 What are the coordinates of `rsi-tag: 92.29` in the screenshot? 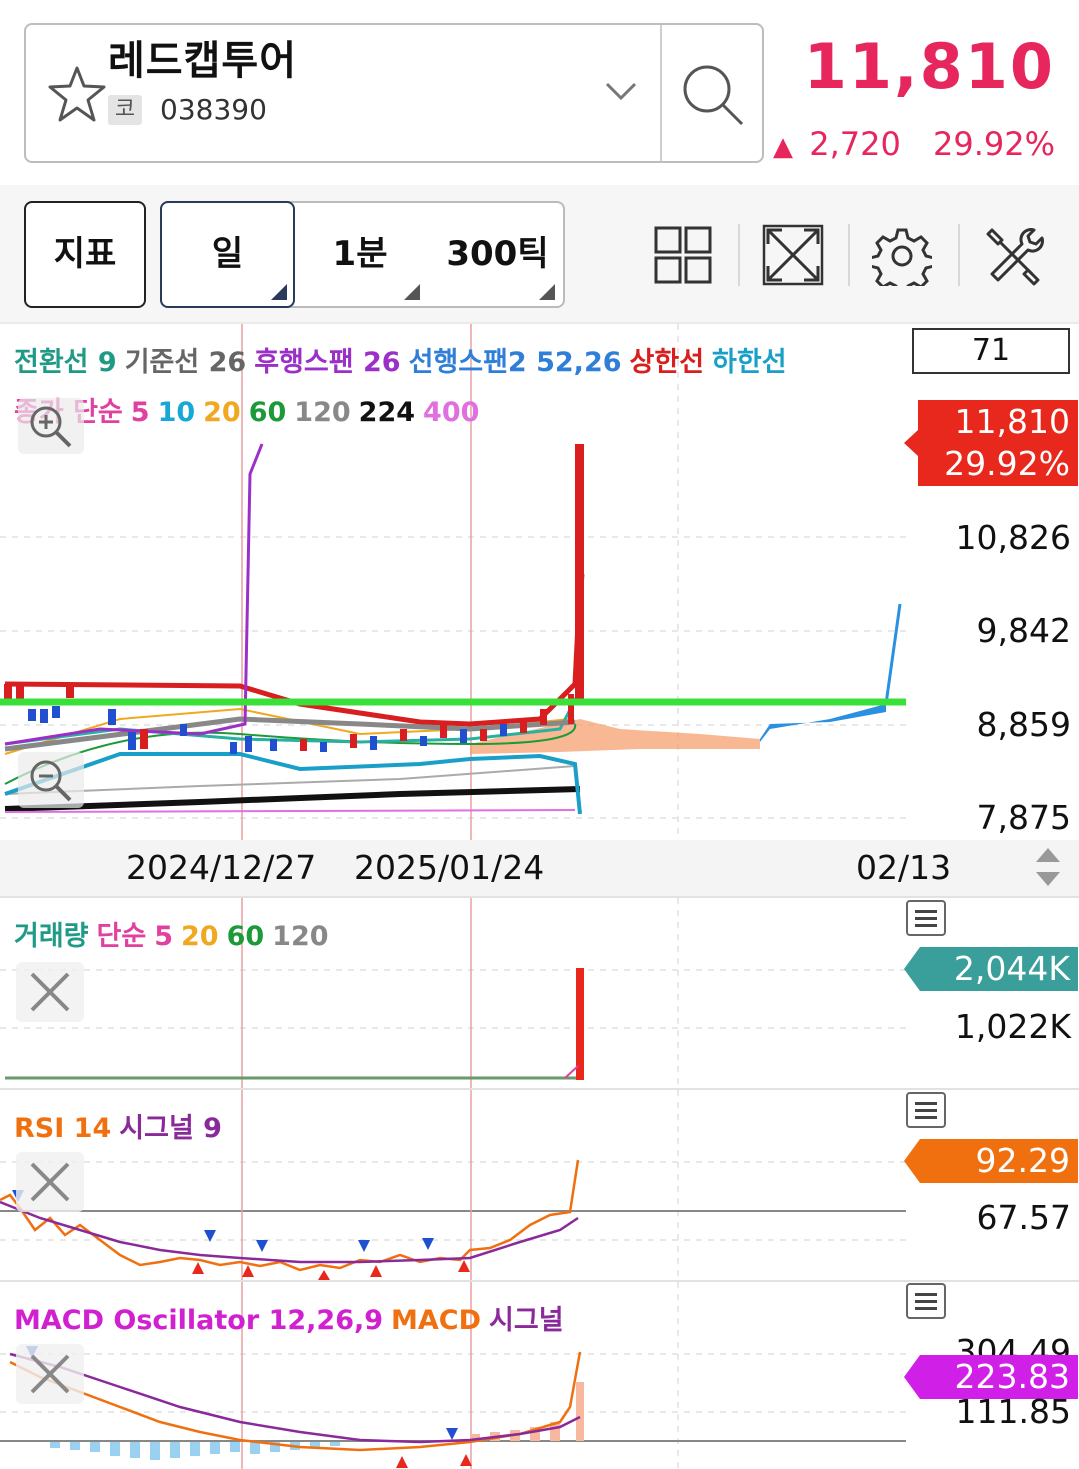 It's located at (991, 1161).